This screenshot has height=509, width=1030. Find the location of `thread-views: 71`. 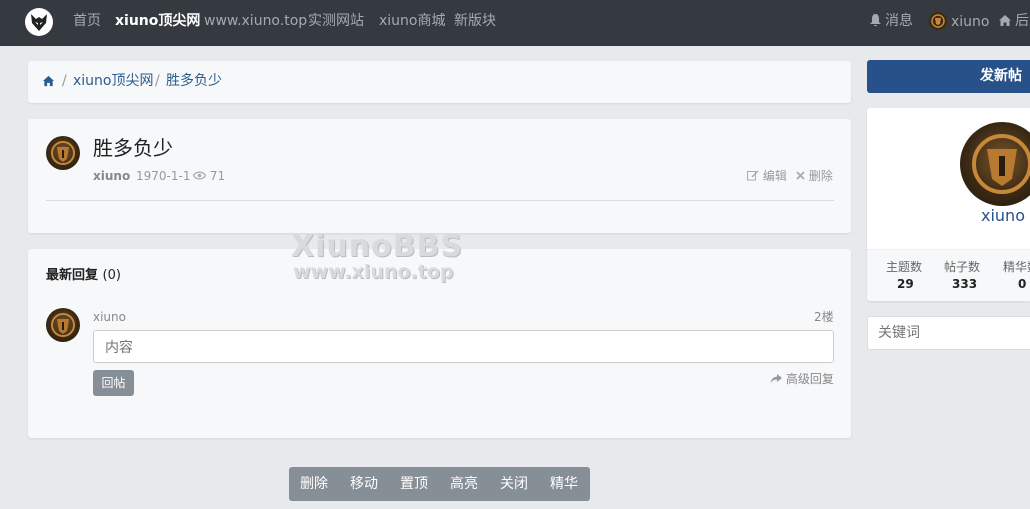

thread-views: 71 is located at coordinates (209, 176).